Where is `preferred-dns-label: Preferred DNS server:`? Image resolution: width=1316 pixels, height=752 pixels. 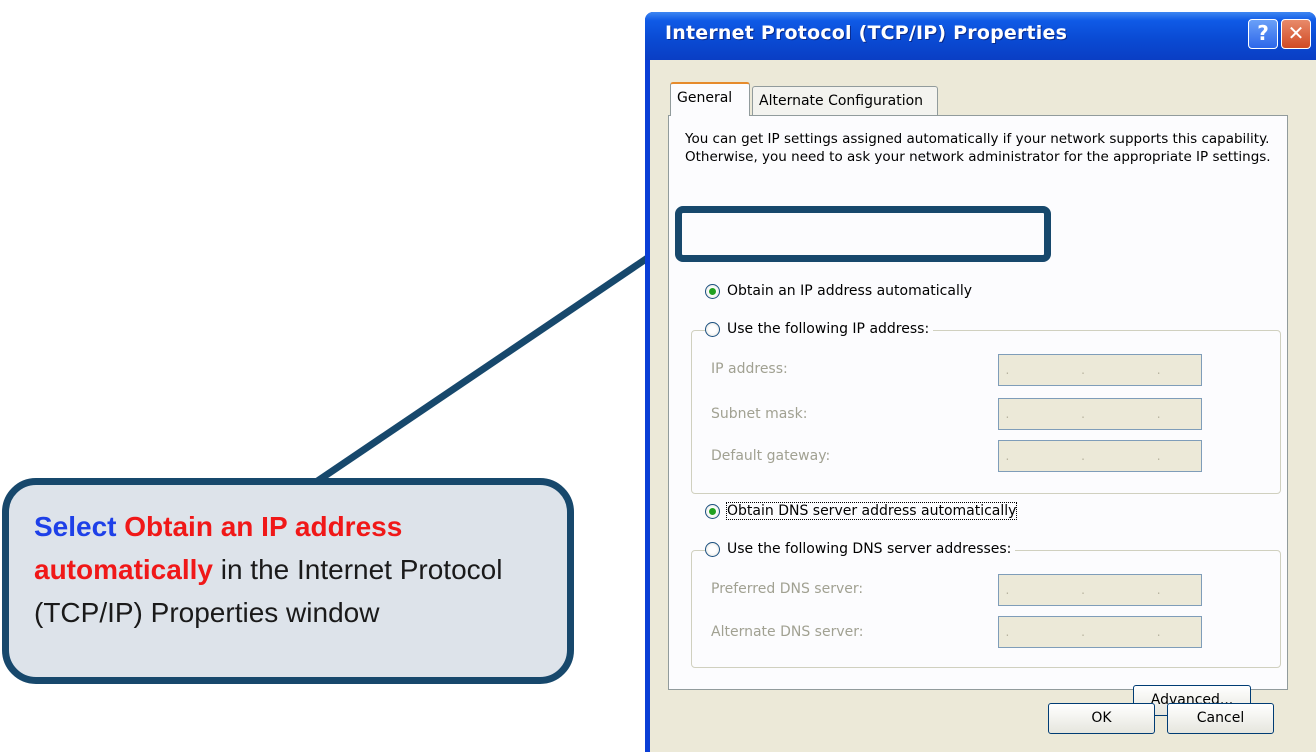
preferred-dns-label: Preferred DNS server: is located at coordinates (787, 589).